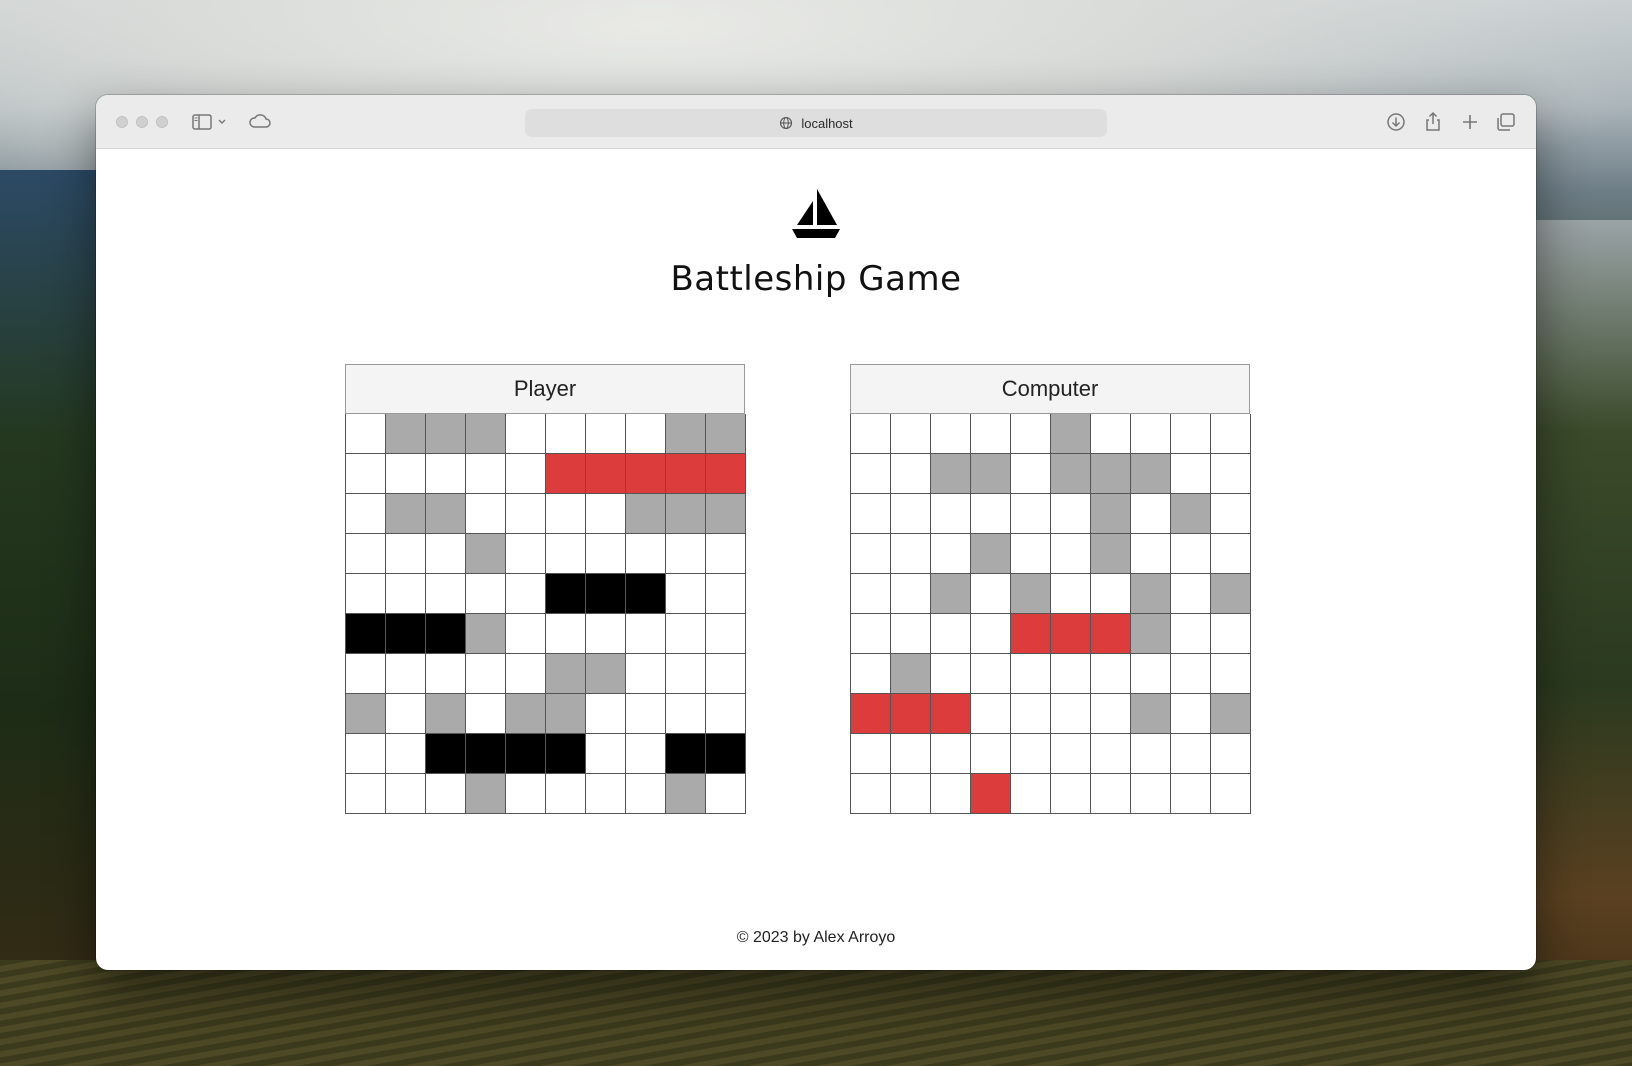 The image size is (1632, 1066). Describe the element at coordinates (162, 122) in the screenshot. I see `zoom-window-button` at that location.